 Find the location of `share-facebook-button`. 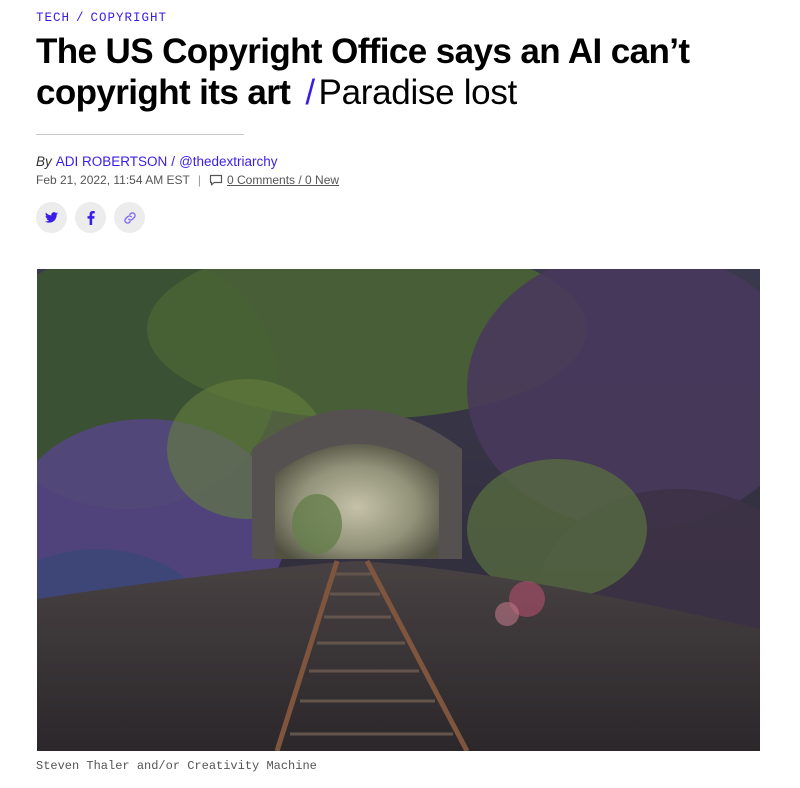

share-facebook-button is located at coordinates (90, 217).